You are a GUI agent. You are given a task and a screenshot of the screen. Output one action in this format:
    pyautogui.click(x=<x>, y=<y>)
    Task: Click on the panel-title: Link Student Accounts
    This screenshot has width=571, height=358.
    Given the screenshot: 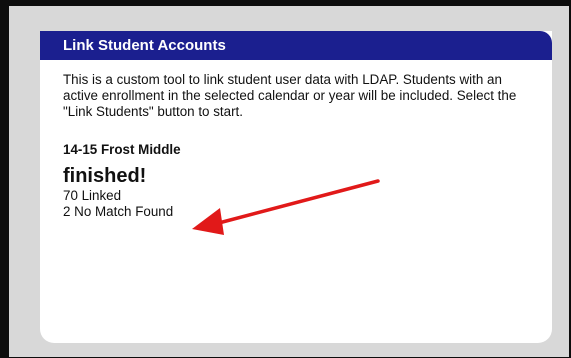 What is the action you would take?
    pyautogui.click(x=296, y=45)
    